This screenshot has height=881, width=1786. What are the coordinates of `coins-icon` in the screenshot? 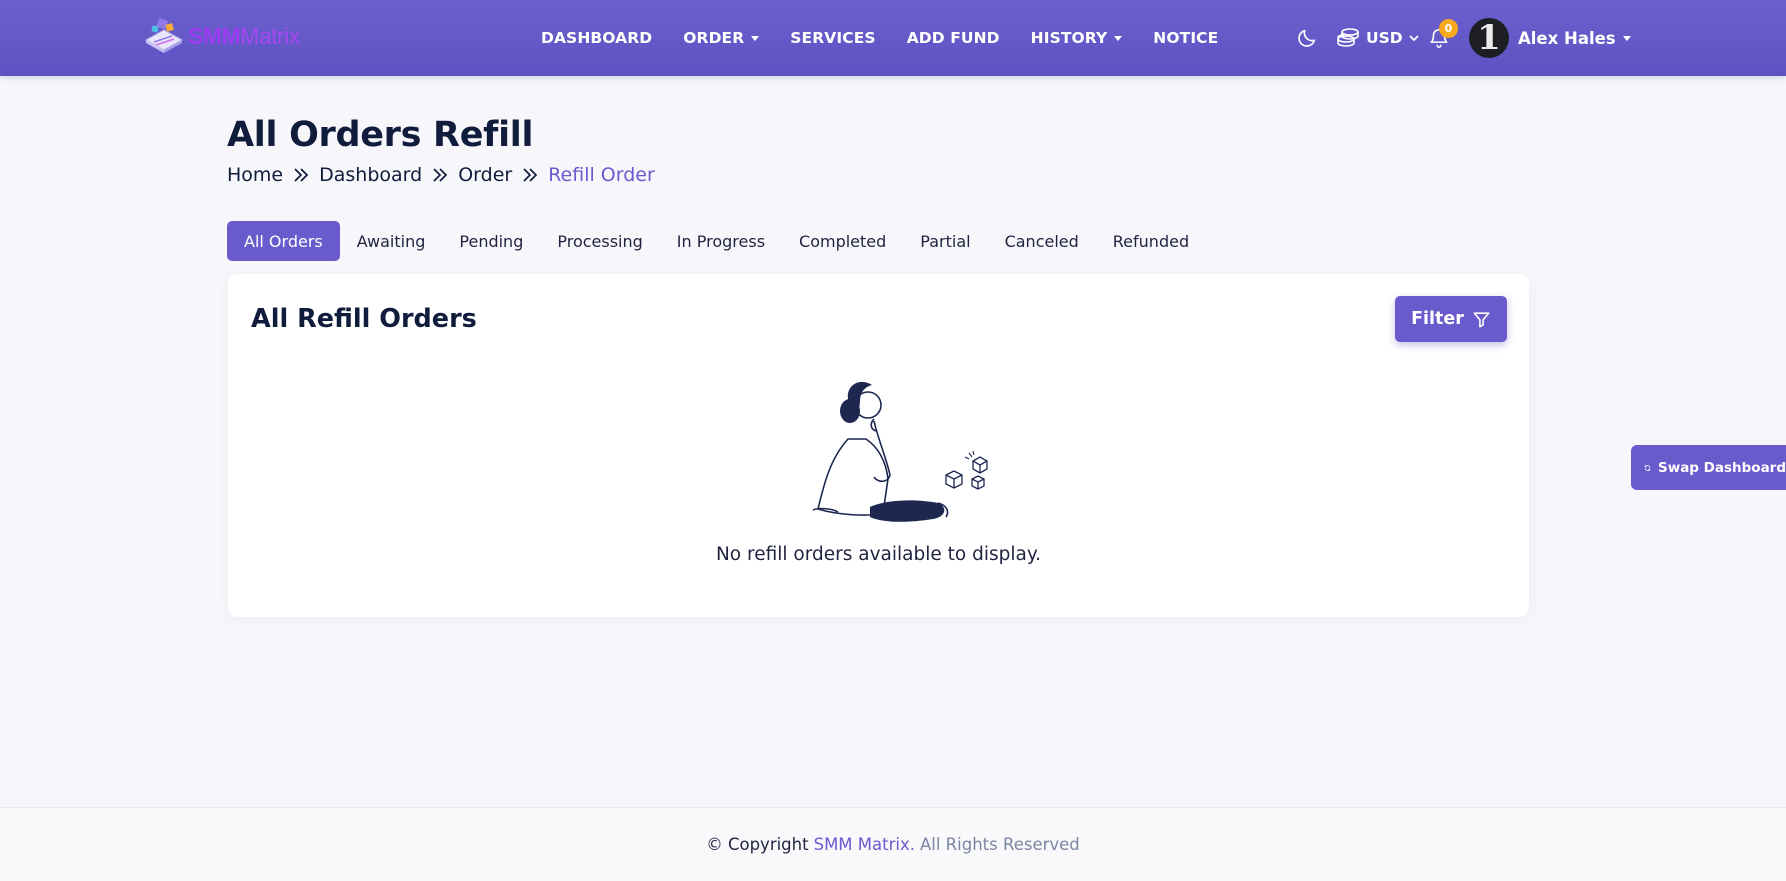 It's located at (1348, 37).